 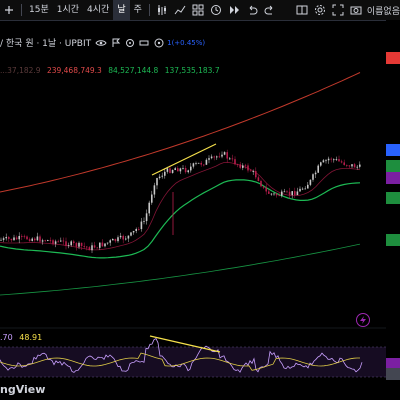 I want to click on price-label-green, so click(x=393, y=166).